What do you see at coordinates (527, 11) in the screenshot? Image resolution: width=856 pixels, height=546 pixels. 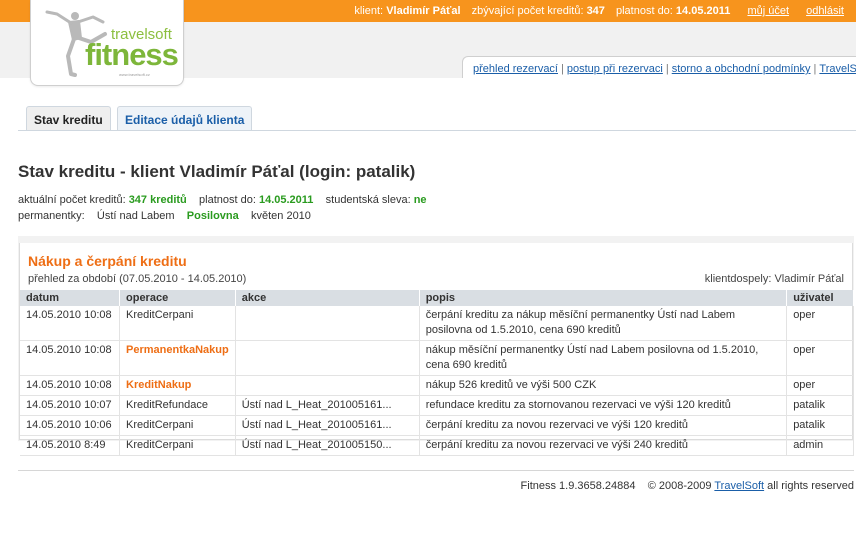 I see `credits-label: zbývající počet kreditů:` at bounding box center [527, 11].